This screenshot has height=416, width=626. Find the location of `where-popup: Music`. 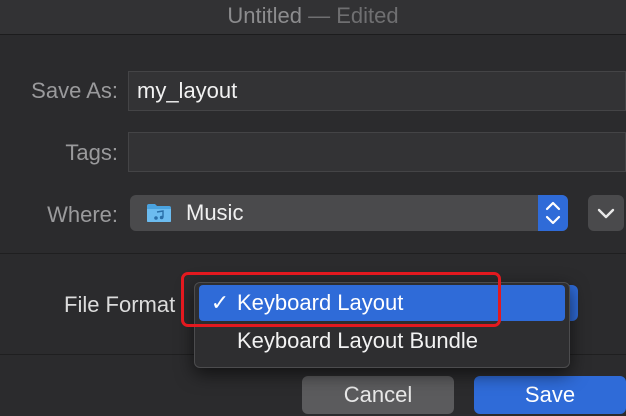

where-popup: Music is located at coordinates (349, 213).